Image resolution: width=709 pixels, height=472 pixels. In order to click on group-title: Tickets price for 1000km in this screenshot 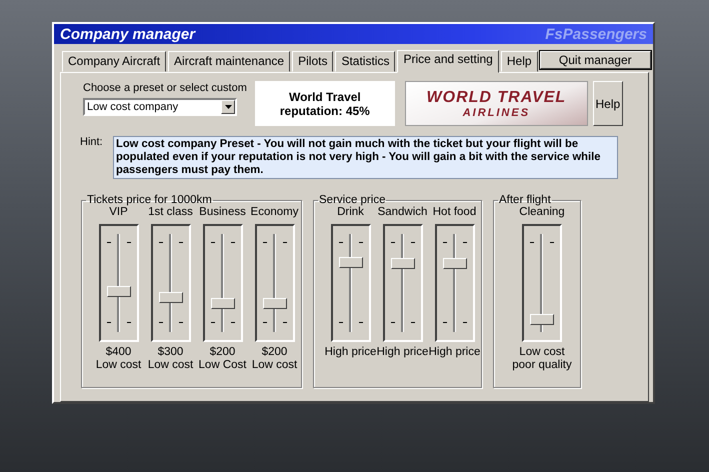, I will do `click(149, 200)`.